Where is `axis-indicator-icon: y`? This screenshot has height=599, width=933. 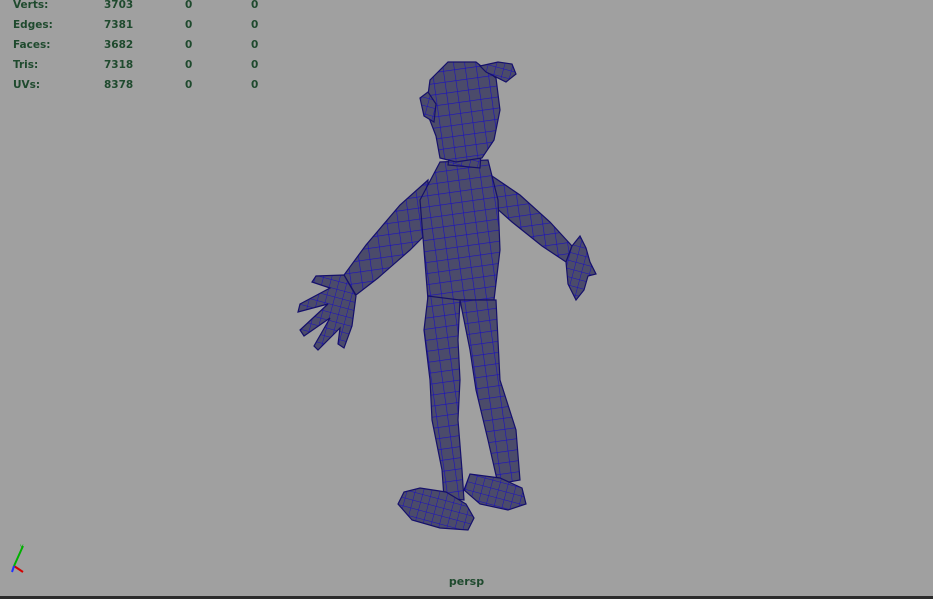
axis-indicator-icon: y is located at coordinates (17, 558).